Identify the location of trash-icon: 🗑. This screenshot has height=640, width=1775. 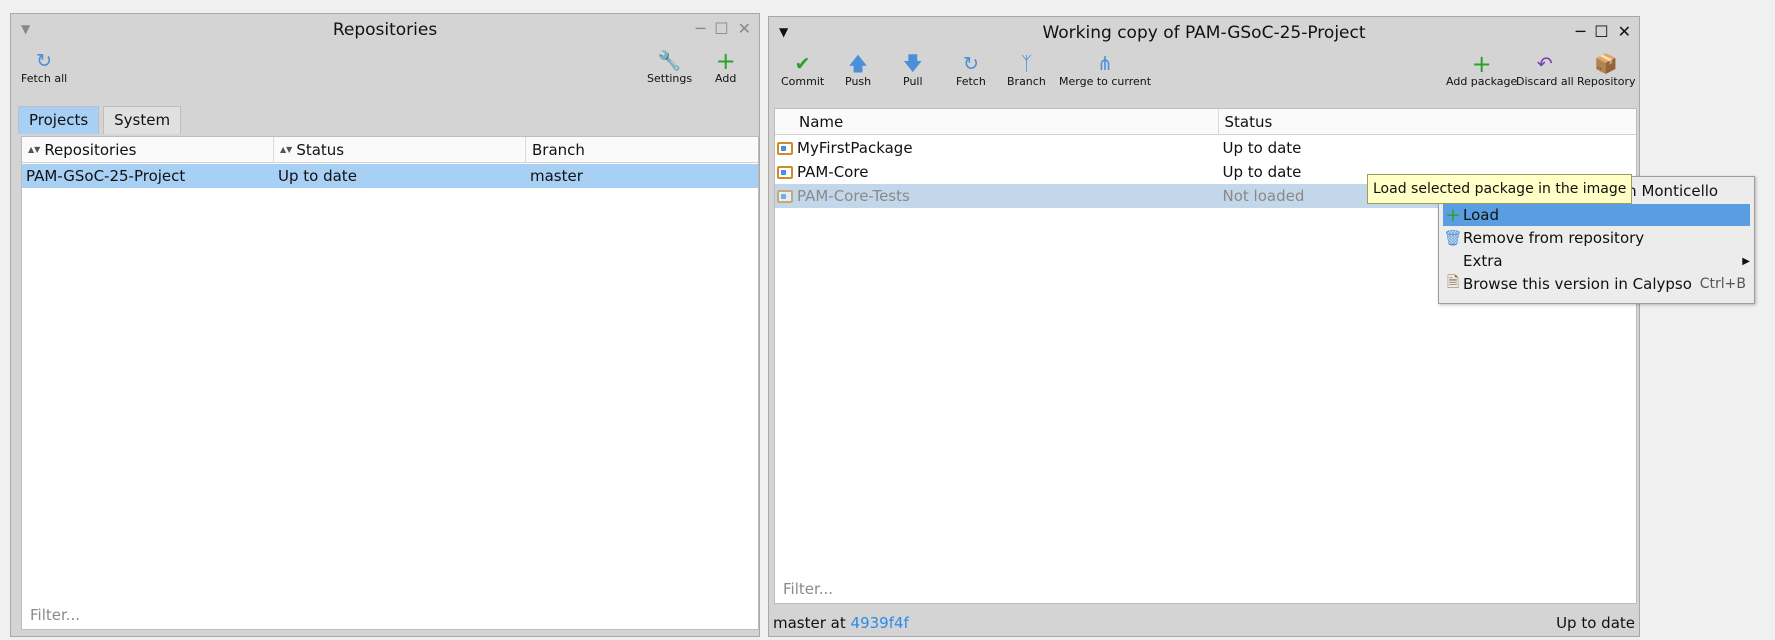
(1453, 238).